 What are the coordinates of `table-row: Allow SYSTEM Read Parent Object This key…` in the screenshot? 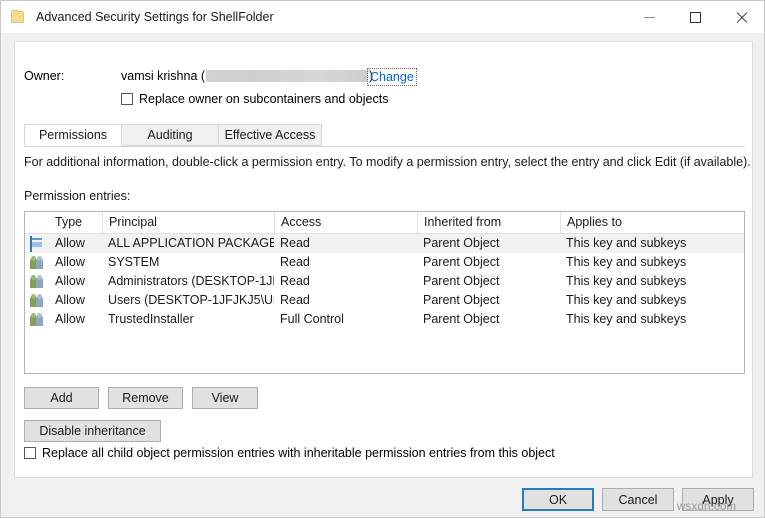 It's located at (384, 262).